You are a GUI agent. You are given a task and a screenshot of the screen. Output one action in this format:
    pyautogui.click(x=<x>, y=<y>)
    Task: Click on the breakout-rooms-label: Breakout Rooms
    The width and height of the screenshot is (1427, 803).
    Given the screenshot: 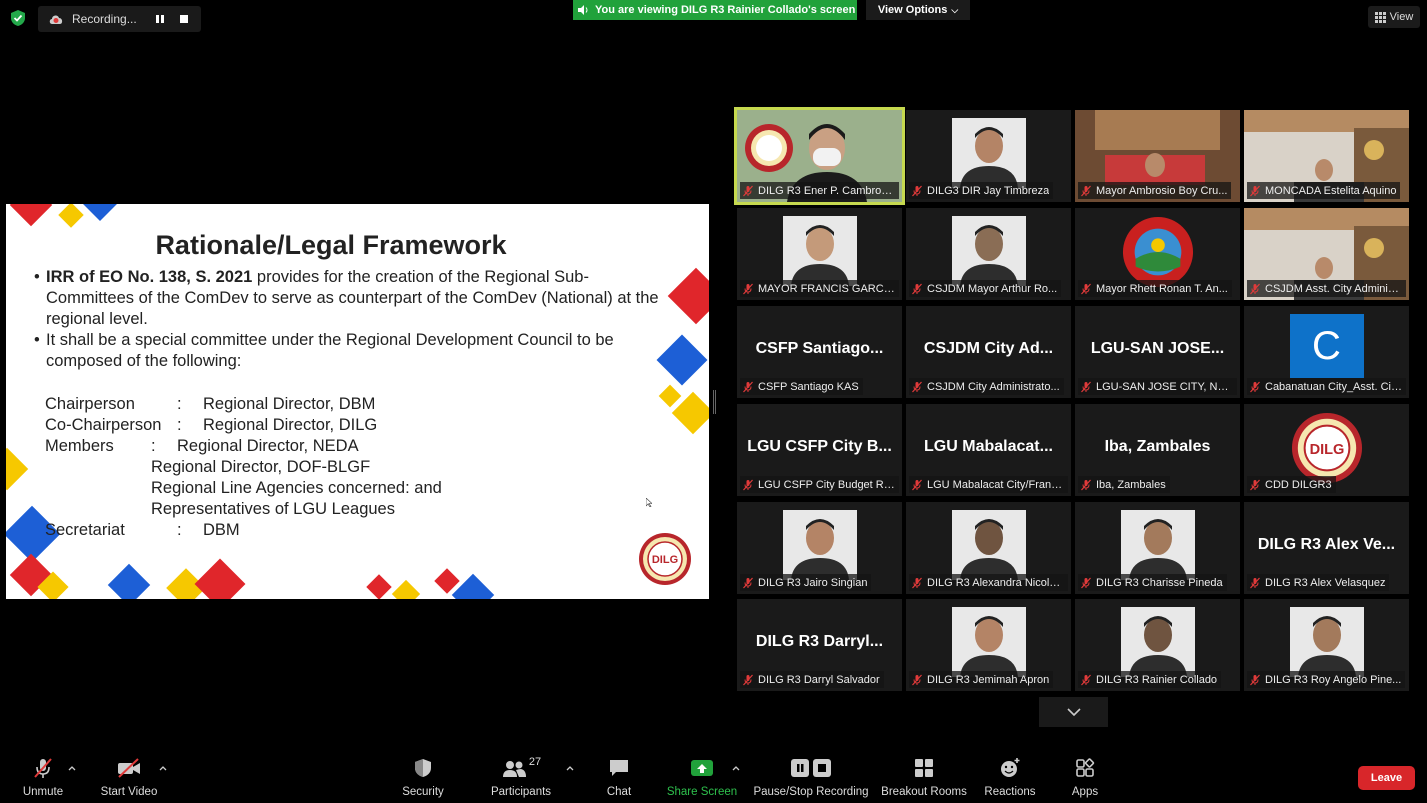 What is the action you would take?
    pyautogui.click(x=924, y=792)
    